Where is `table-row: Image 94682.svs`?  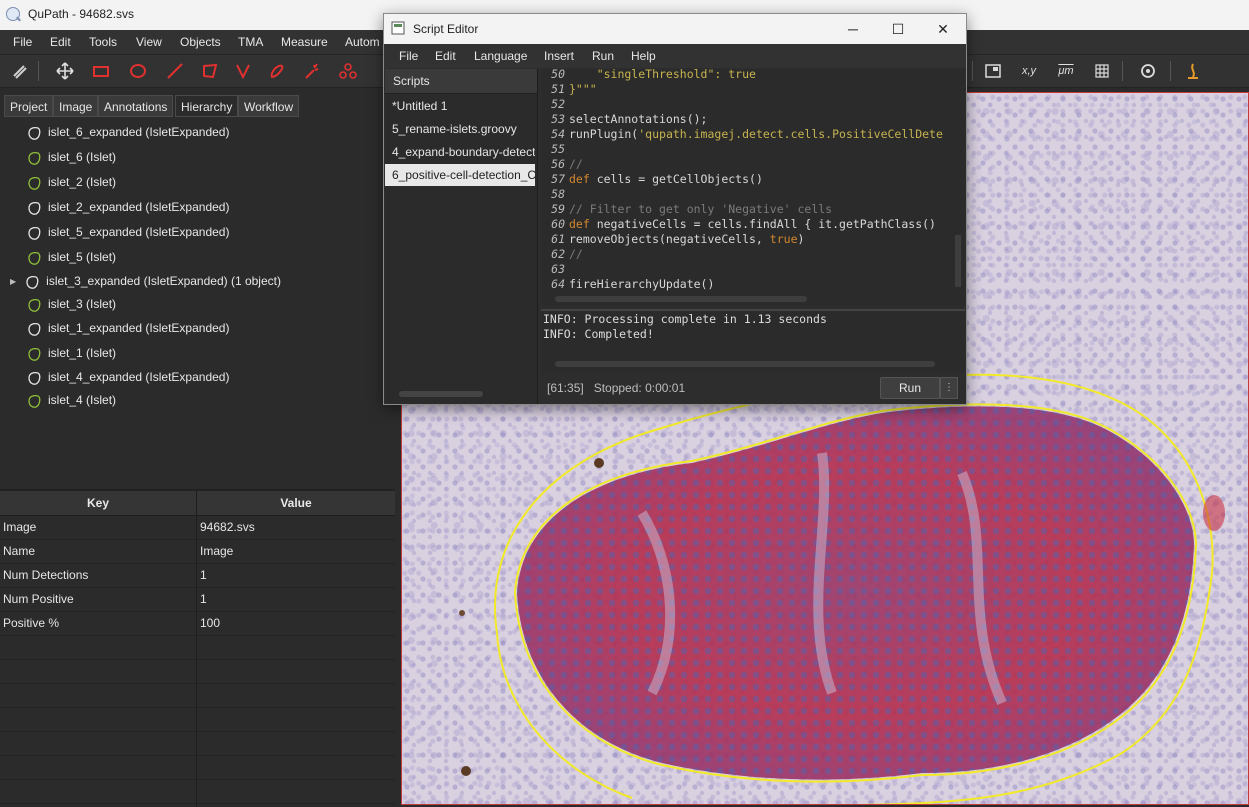
table-row: Image 94682.svs is located at coordinates (197, 527).